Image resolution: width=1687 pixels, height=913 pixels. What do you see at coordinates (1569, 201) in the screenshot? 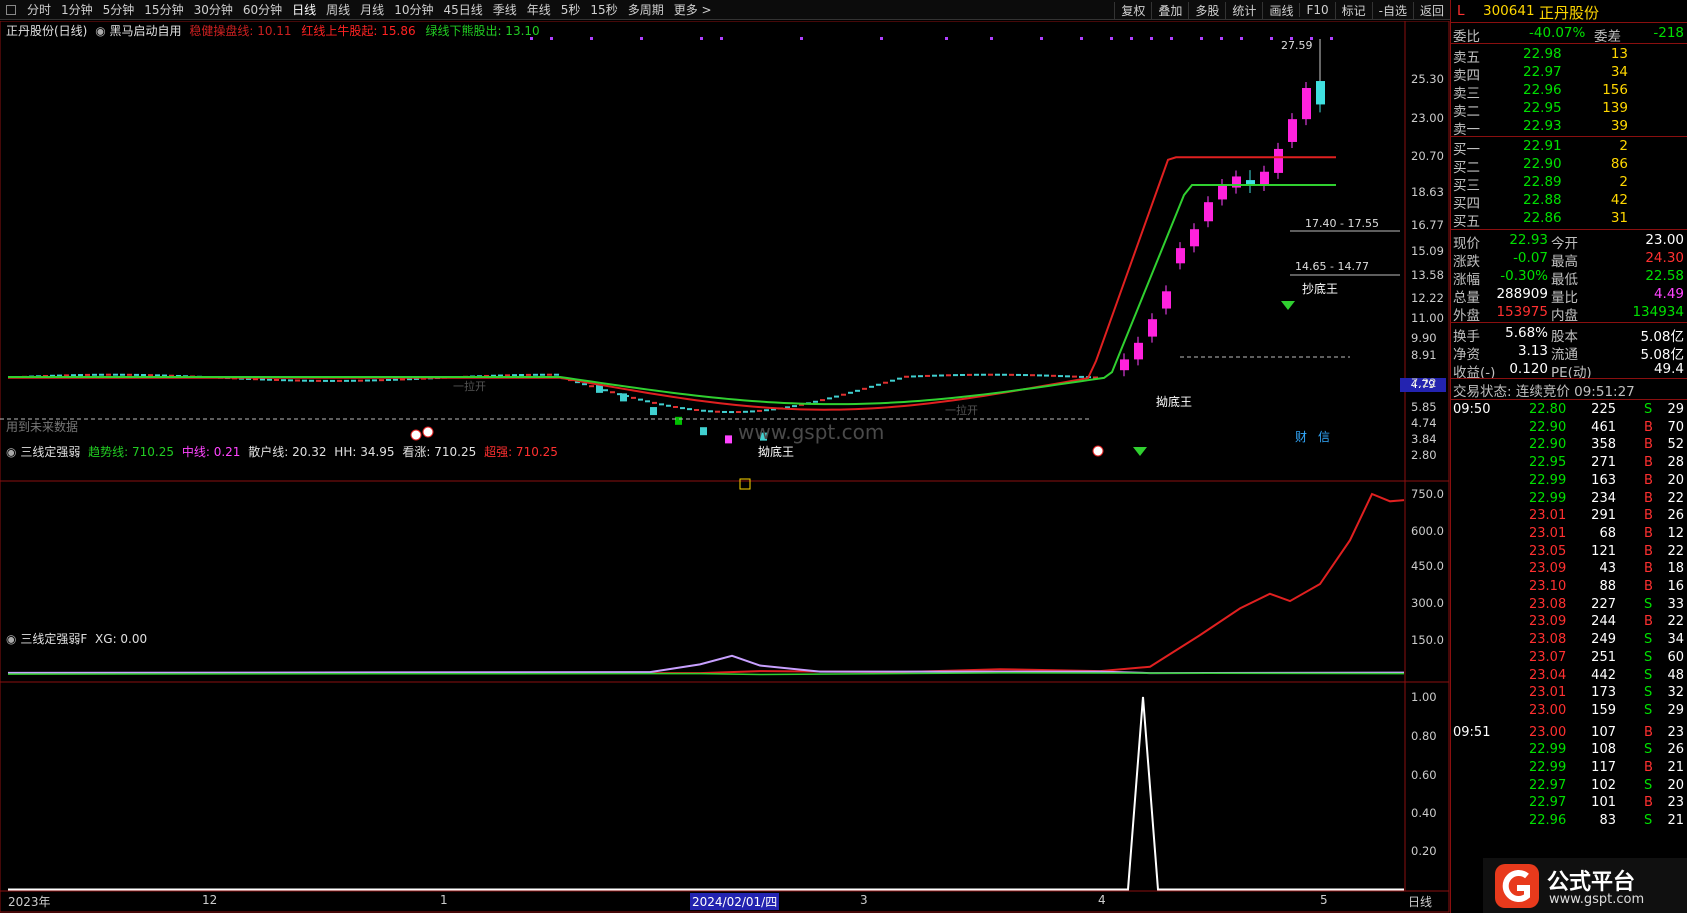
I see `bid-row: 买四 22.88 42` at bounding box center [1569, 201].